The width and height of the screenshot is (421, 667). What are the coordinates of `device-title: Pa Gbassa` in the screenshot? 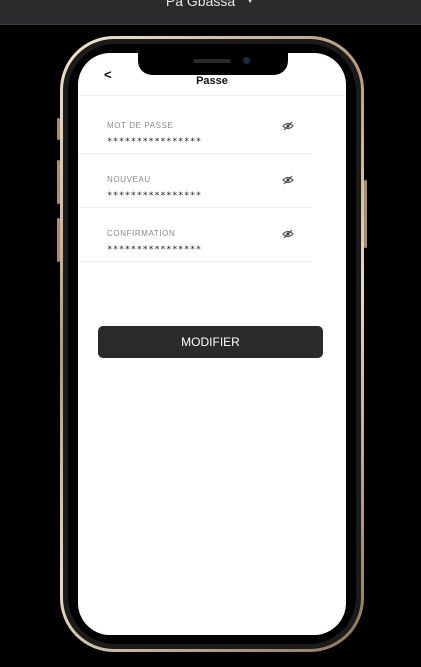 It's located at (200, 4).